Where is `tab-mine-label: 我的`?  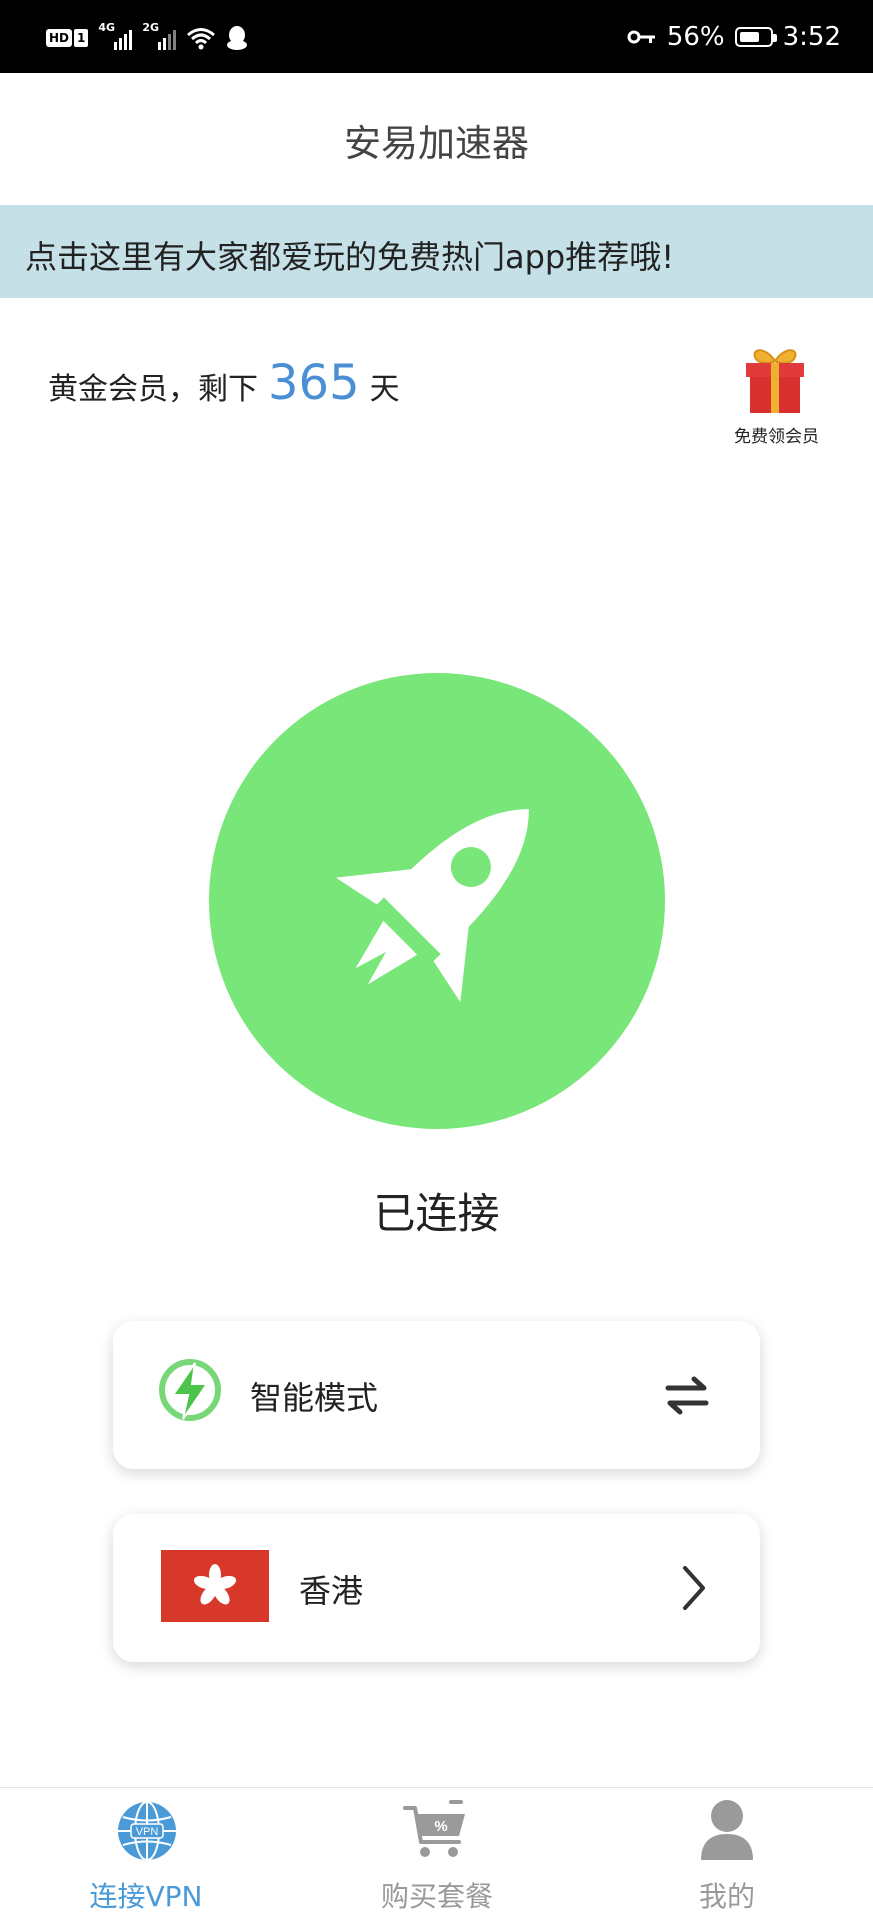
tab-mine-label: 我的 is located at coordinates (726, 1896).